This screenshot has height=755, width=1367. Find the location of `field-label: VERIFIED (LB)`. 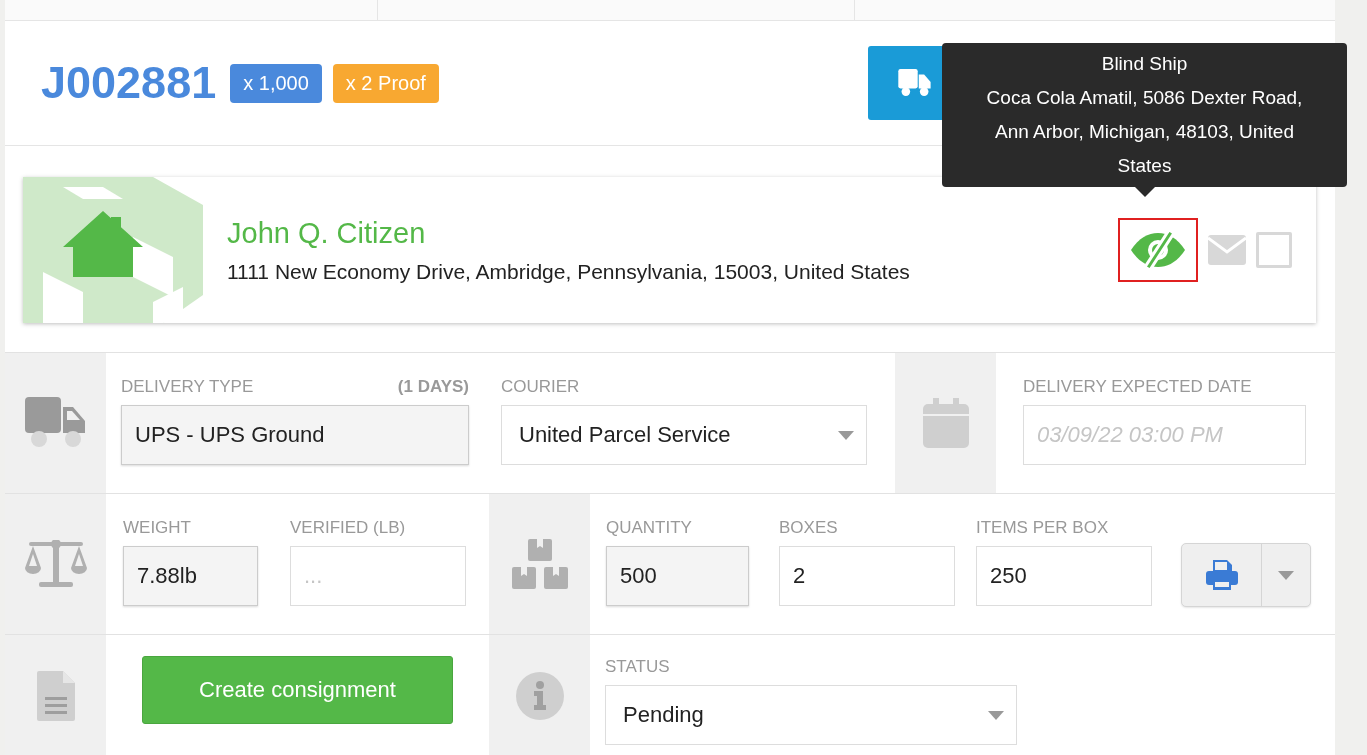

field-label: VERIFIED (LB) is located at coordinates (348, 528).